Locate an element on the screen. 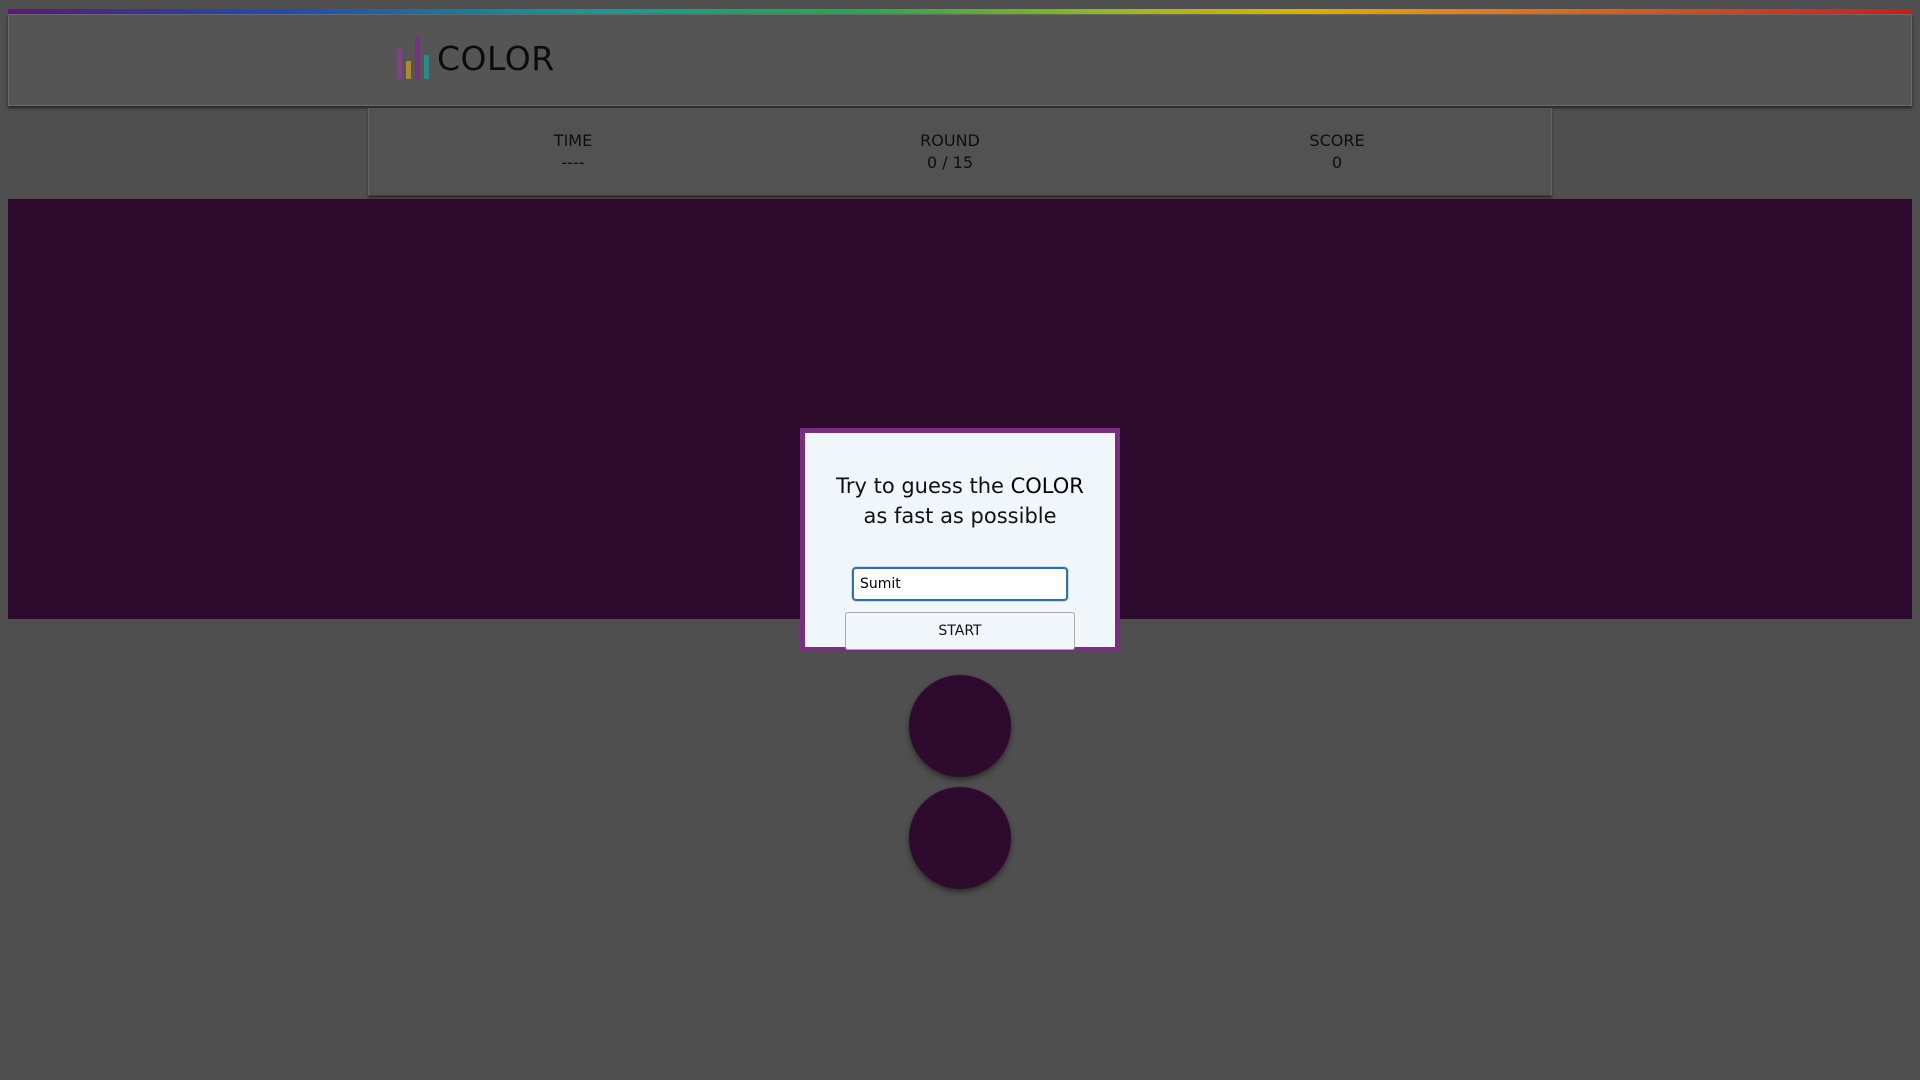  bar-chart-icon is located at coordinates (413, 58).